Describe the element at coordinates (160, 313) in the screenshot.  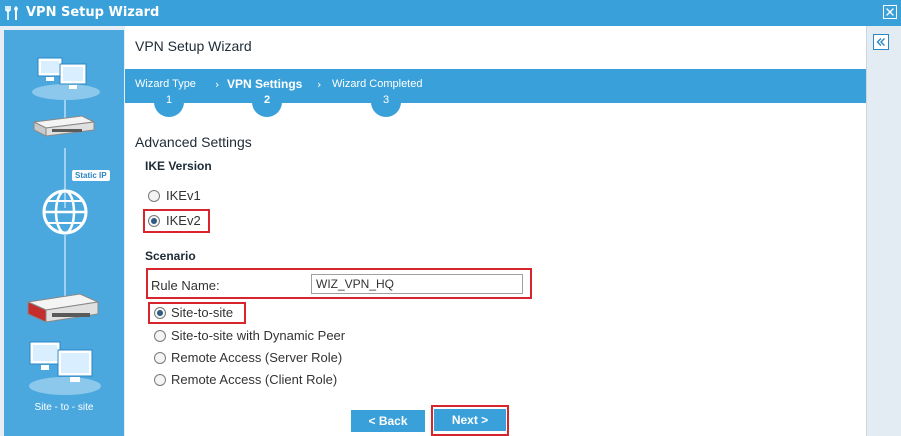
I see `site-to-site-radio` at that location.